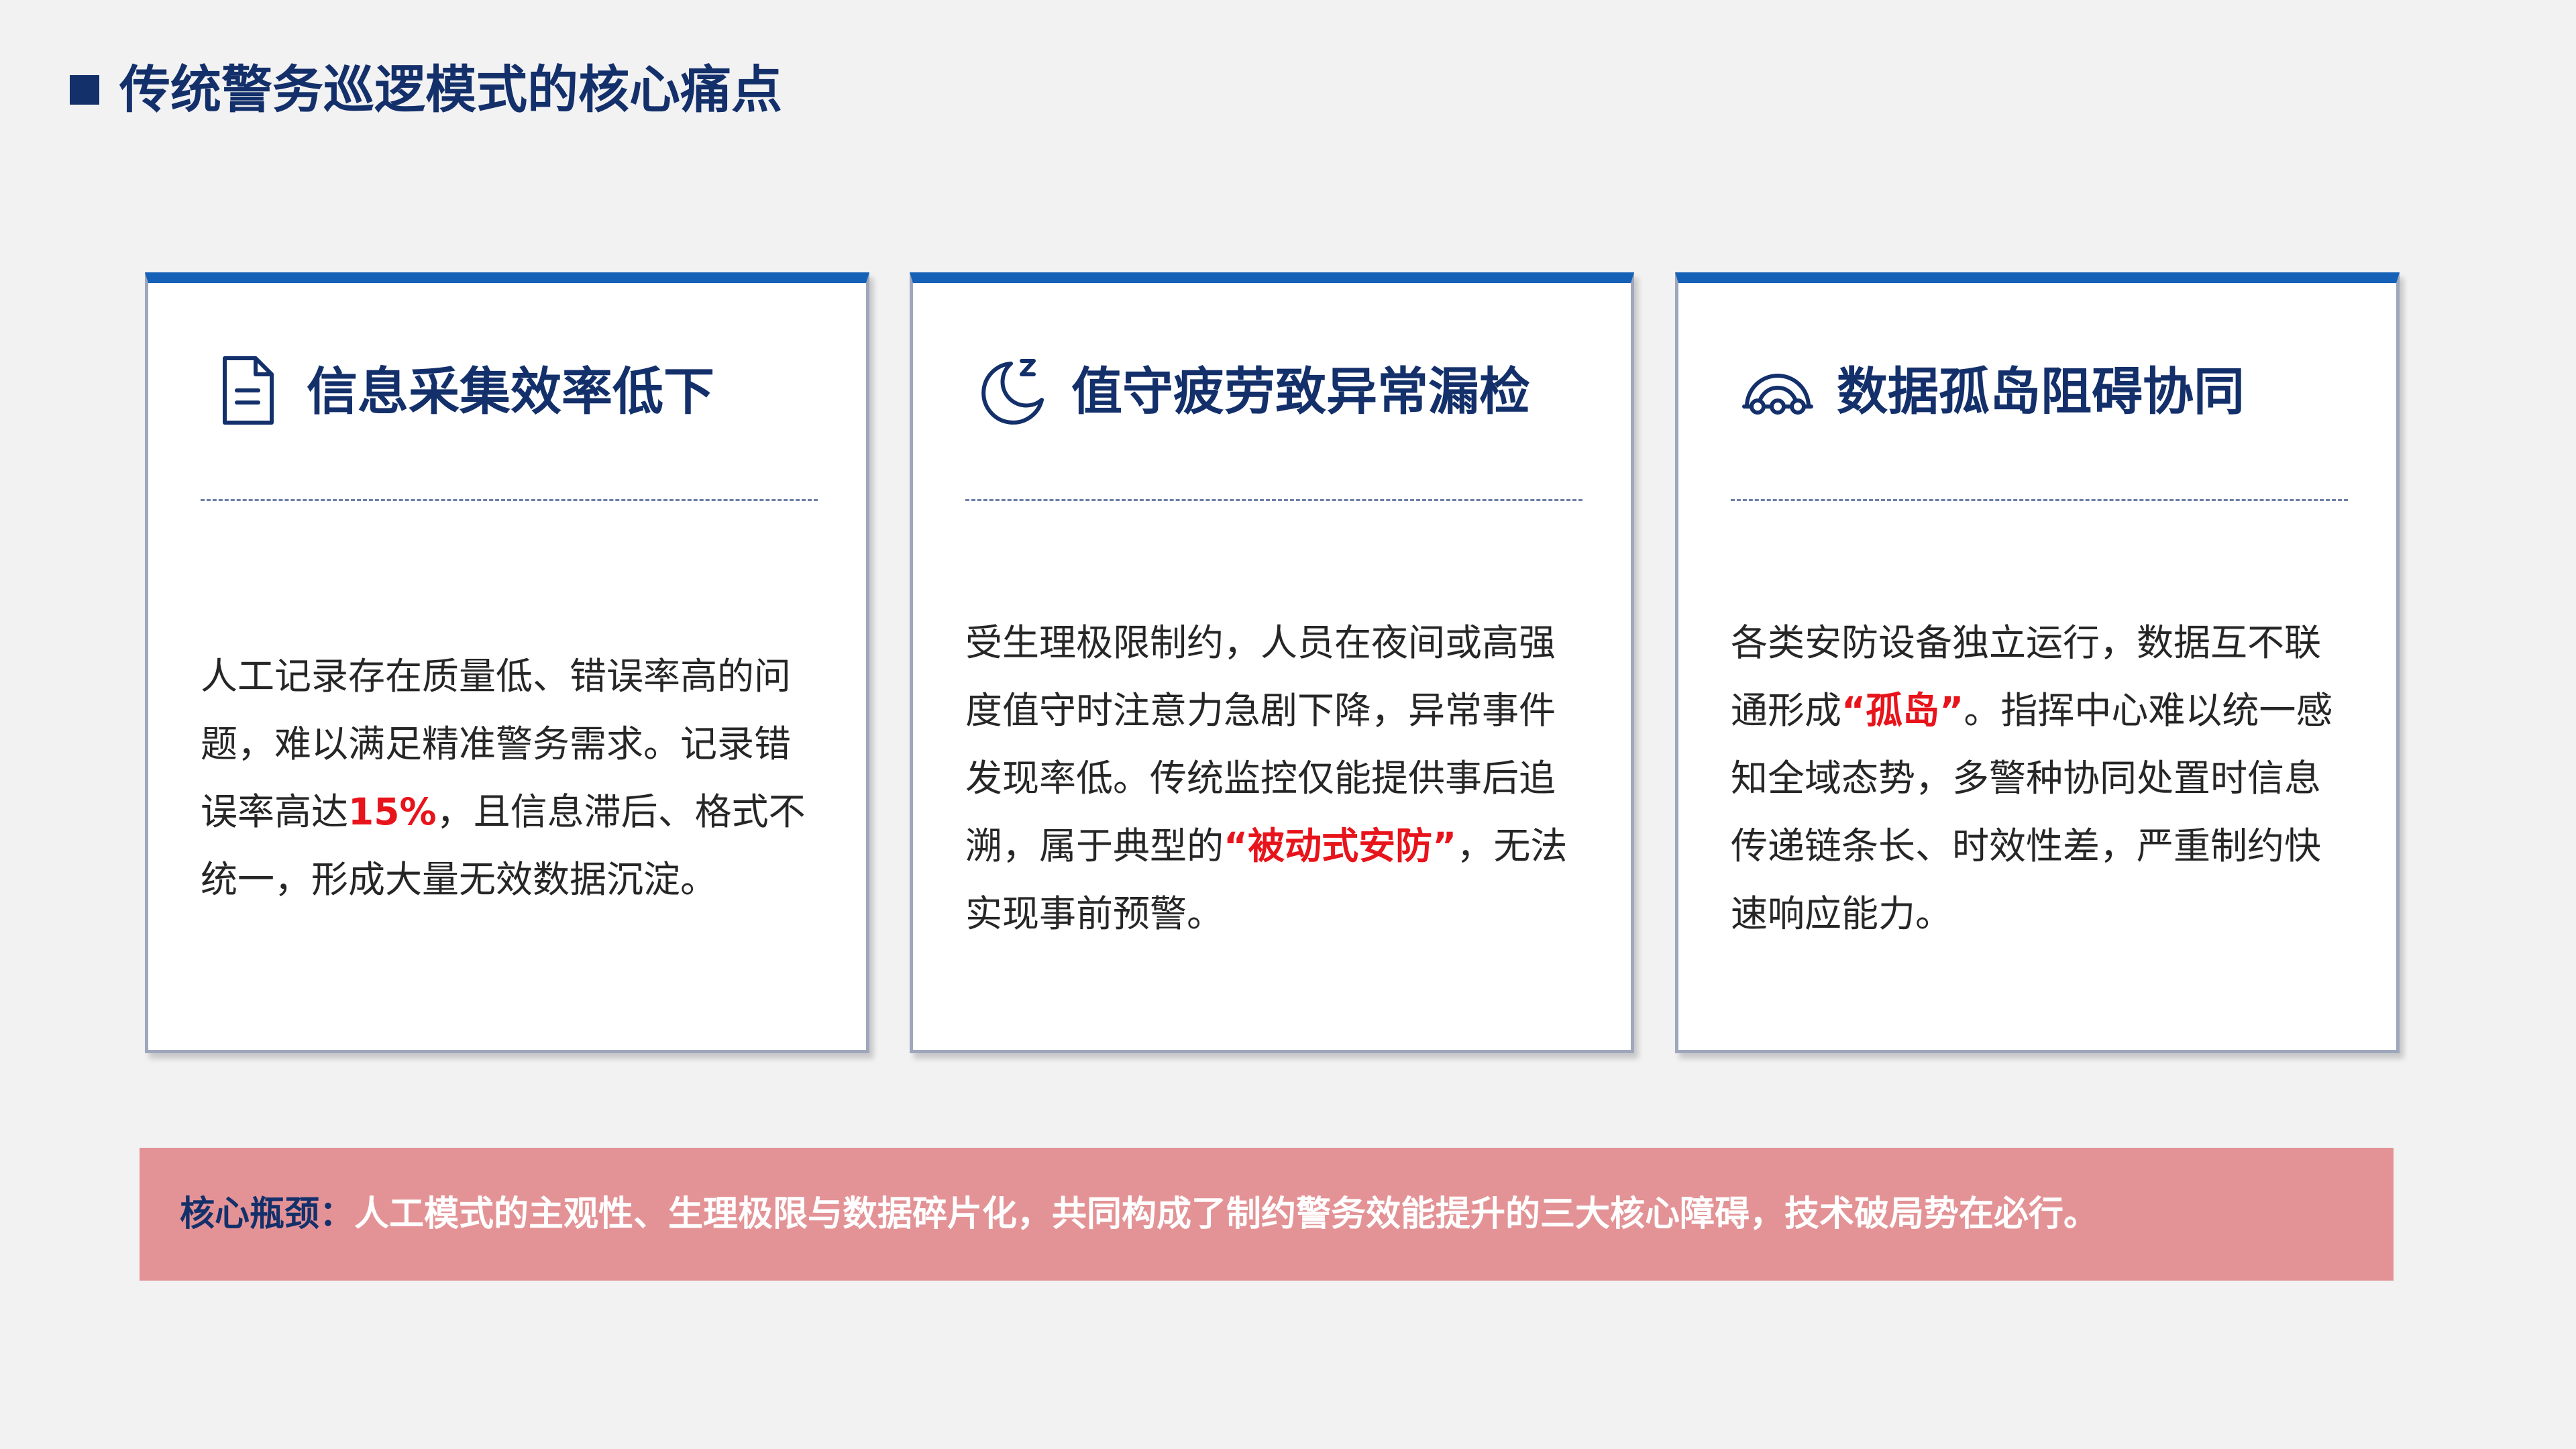  Describe the element at coordinates (1340, 845) in the screenshot. I see `body-highlight: “被动式安防”` at that location.